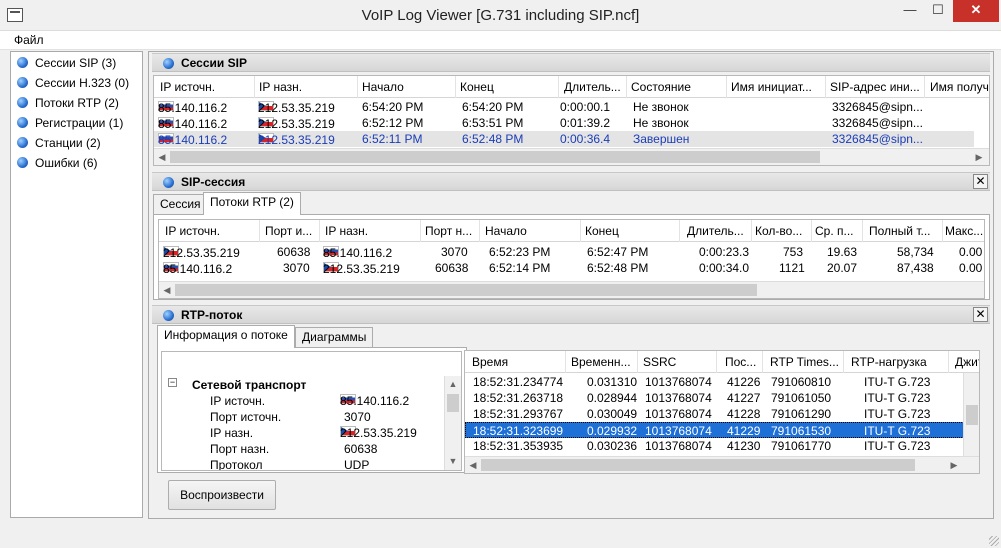 Image resolution: width=1001 pixels, height=548 pixels. What do you see at coordinates (303, 418) in the screenshot?
I see `tree-item: Порт источн. 3070` at bounding box center [303, 418].